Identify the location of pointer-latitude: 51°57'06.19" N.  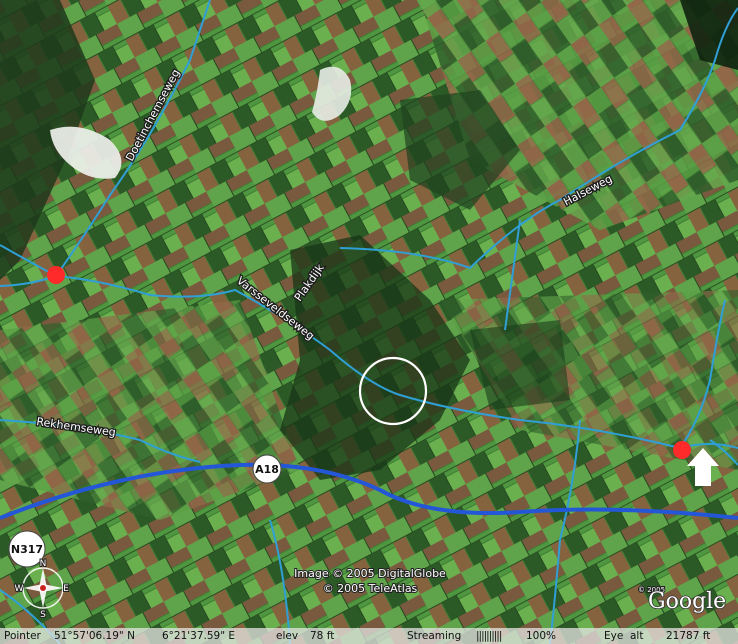
(94, 636).